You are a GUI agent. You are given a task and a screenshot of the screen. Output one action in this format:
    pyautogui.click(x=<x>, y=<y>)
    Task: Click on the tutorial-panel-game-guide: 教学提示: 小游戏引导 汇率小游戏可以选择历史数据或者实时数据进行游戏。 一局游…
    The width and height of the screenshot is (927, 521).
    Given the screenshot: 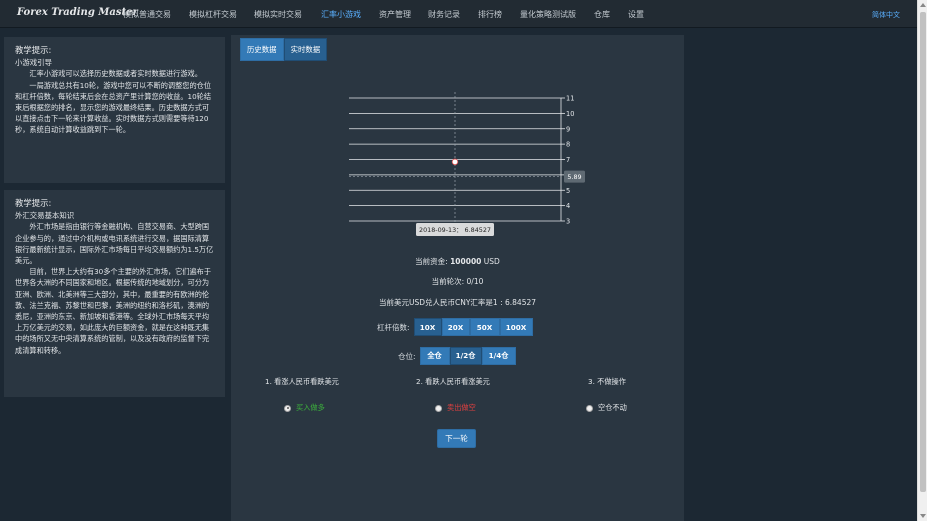 What is the action you would take?
    pyautogui.click(x=114, y=110)
    